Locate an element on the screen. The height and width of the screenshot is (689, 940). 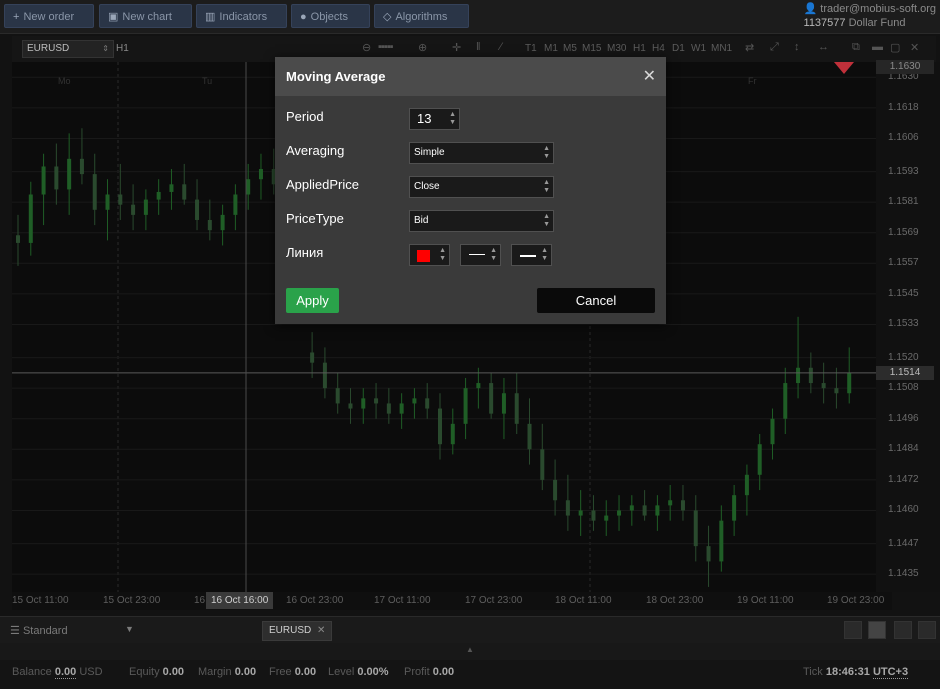
bars-icon: ▥ is located at coordinates (210, 17).